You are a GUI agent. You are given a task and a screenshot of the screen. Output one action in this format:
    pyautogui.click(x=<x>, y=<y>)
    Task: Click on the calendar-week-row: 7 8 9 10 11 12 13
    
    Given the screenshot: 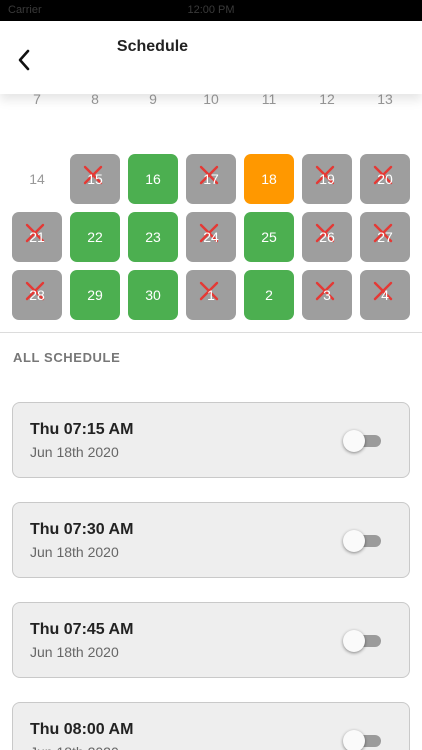 What is the action you would take?
    pyautogui.click(x=211, y=118)
    